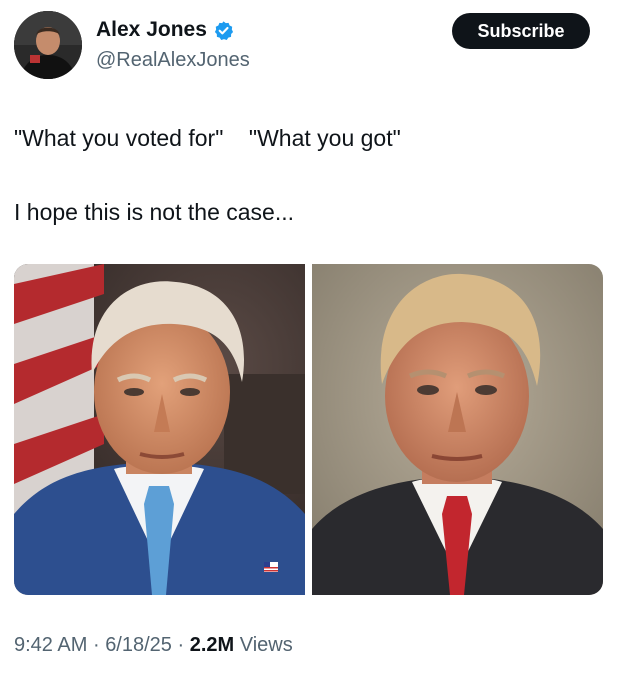  I want to click on avatar, so click(48, 45).